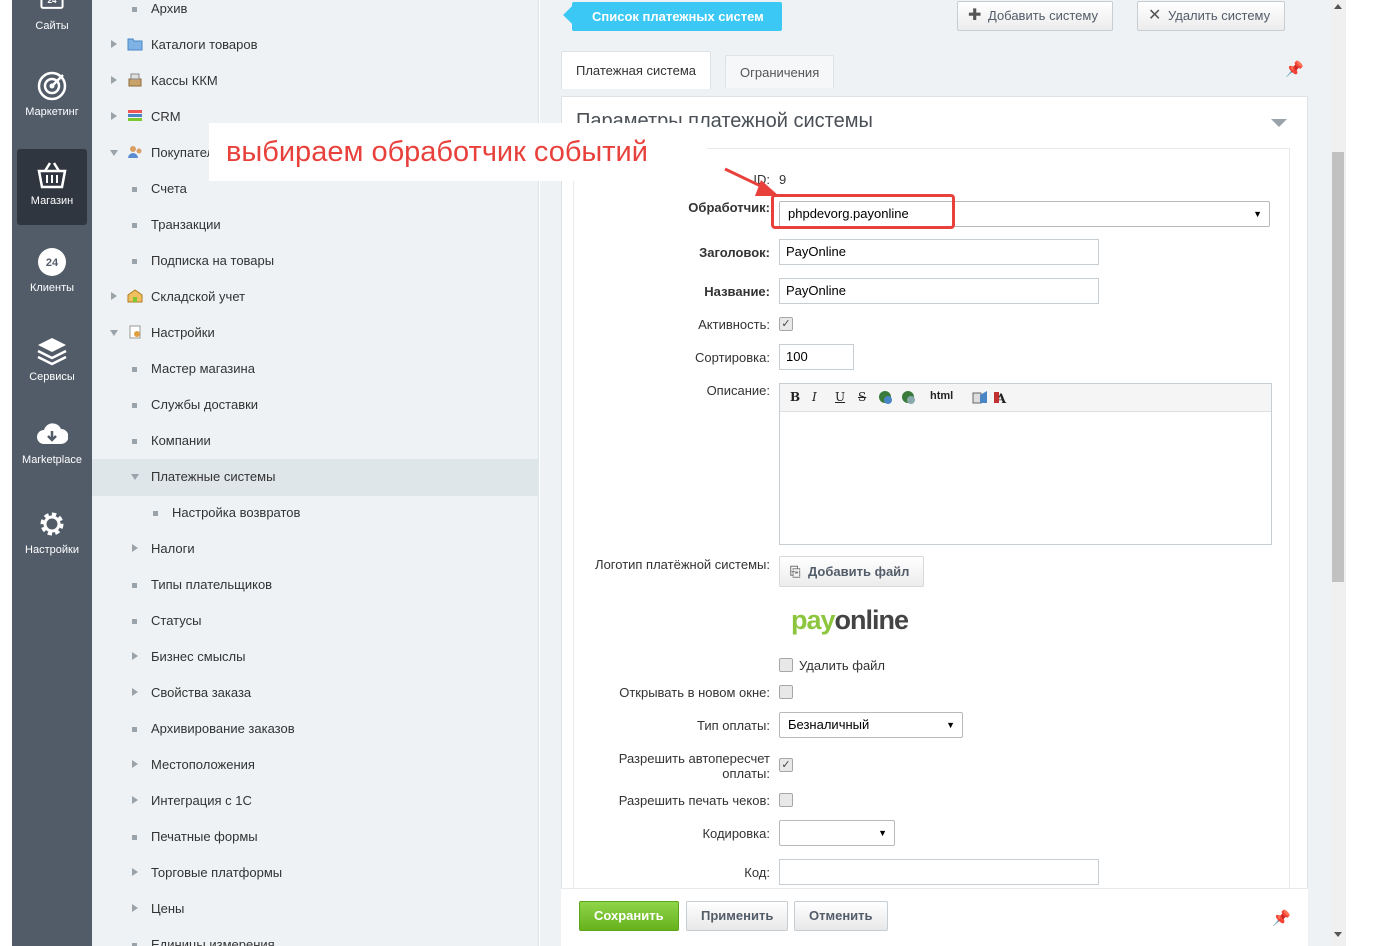 The width and height of the screenshot is (1379, 946). I want to click on nav-item-services: Сервисы, so click(52, 359).